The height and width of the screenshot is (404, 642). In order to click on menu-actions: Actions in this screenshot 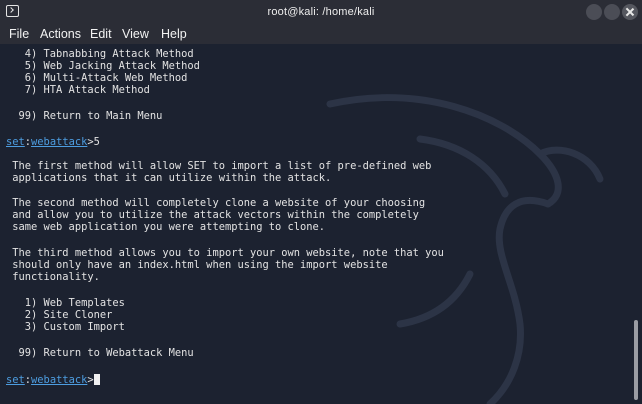, I will do `click(60, 34)`.